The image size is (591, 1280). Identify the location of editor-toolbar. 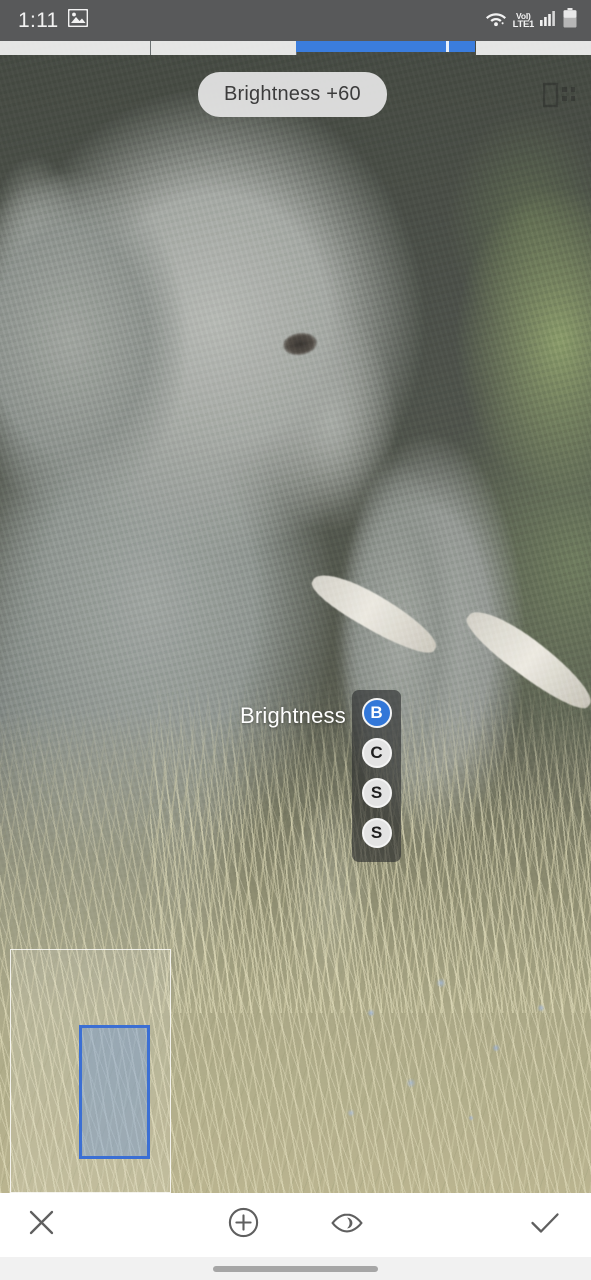
(295, 1225).